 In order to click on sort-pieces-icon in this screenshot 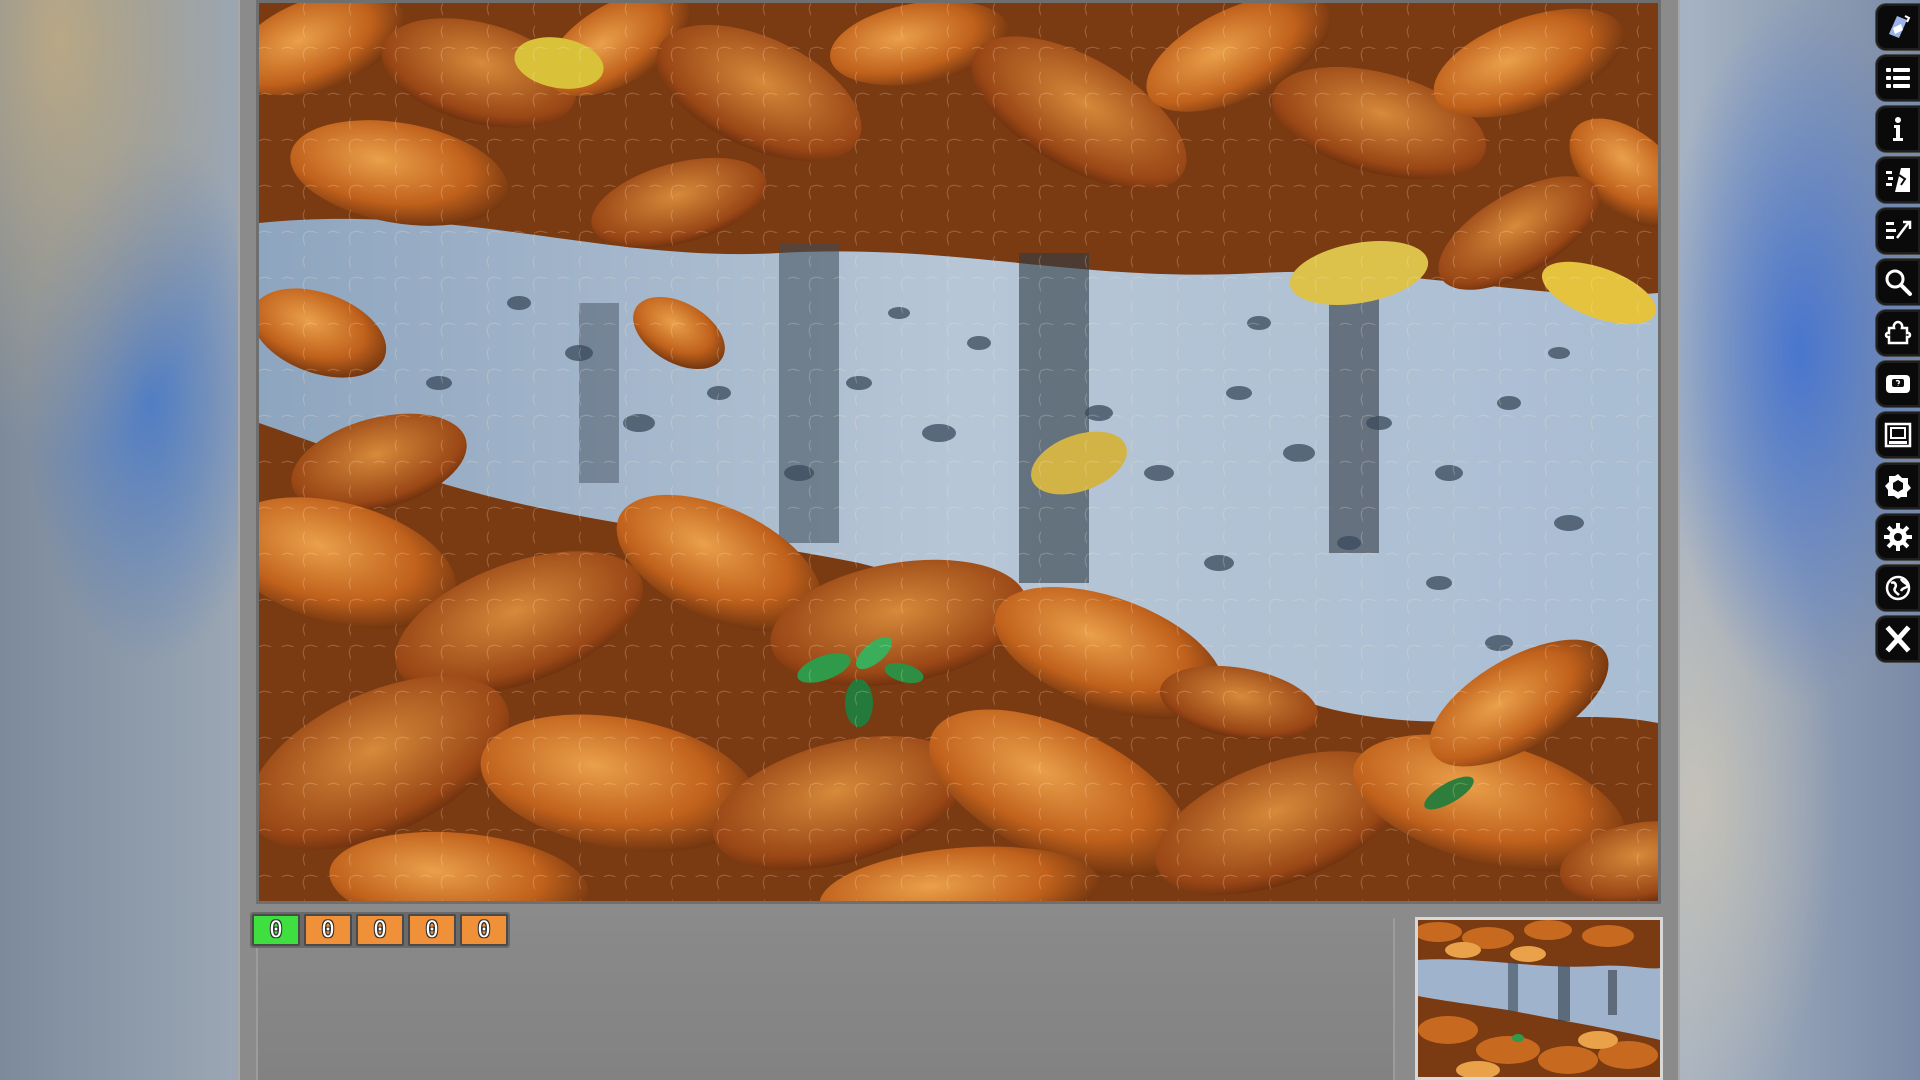, I will do `click(1899, 229)`.